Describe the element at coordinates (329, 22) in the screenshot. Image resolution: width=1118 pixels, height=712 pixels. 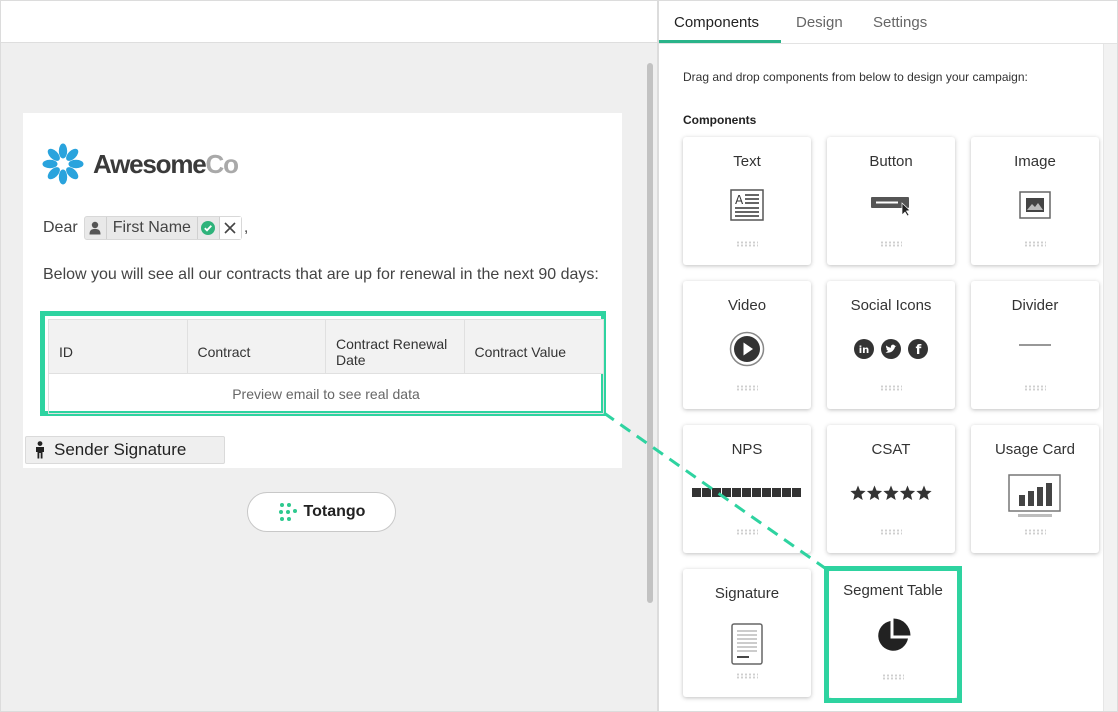
I see `canvas-toolbar` at that location.